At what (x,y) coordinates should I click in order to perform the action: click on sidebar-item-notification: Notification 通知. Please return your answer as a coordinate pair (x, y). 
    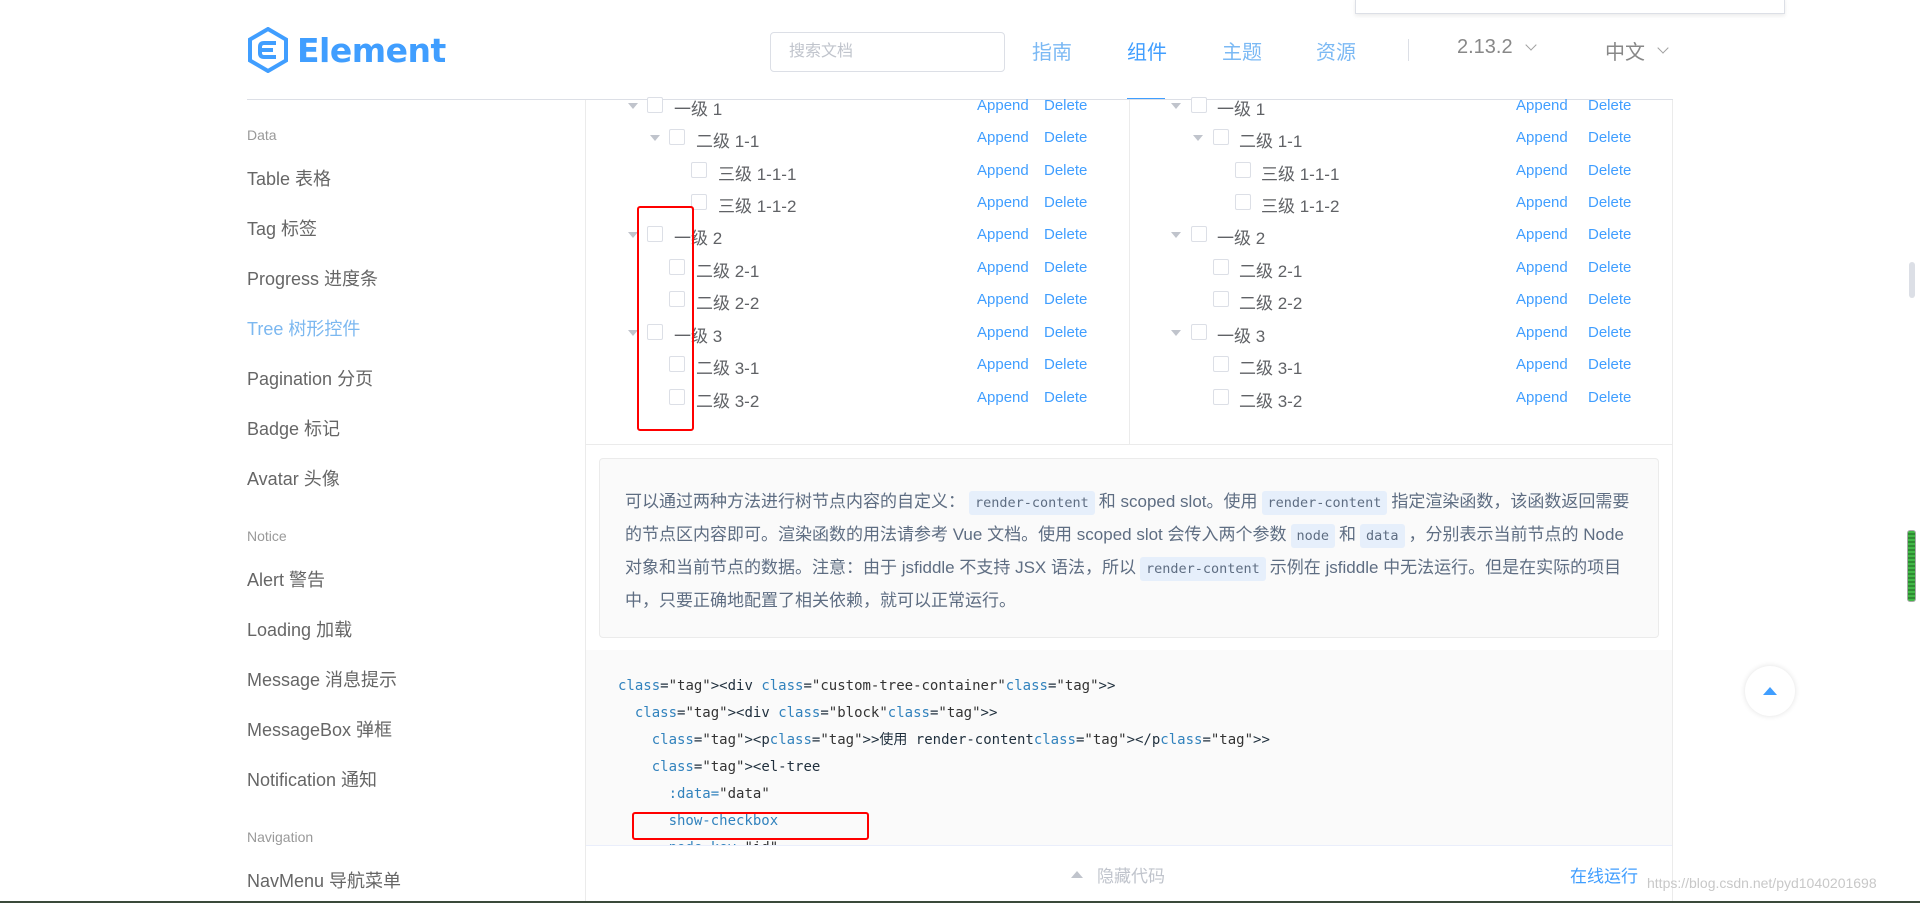
    Looking at the image, I should click on (312, 779).